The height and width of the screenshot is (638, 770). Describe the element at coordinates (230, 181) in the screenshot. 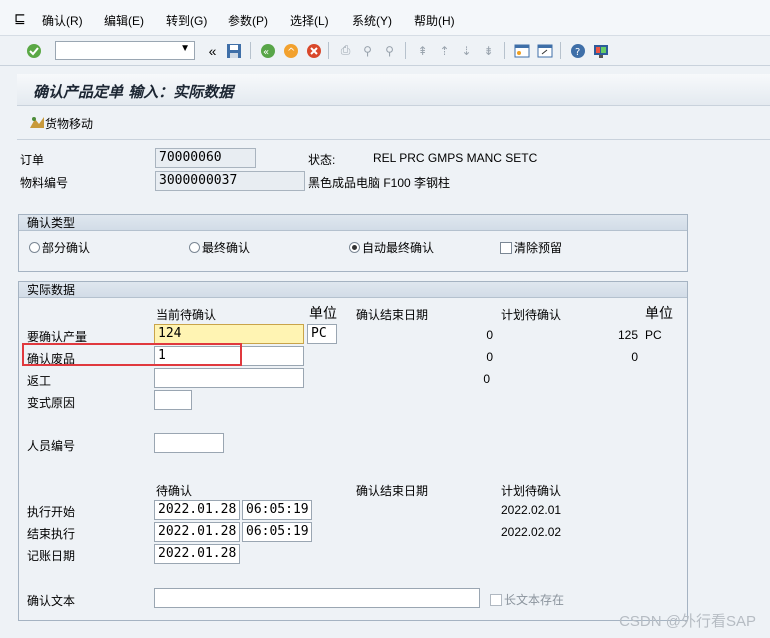

I see `material-field: 3000000037` at that location.